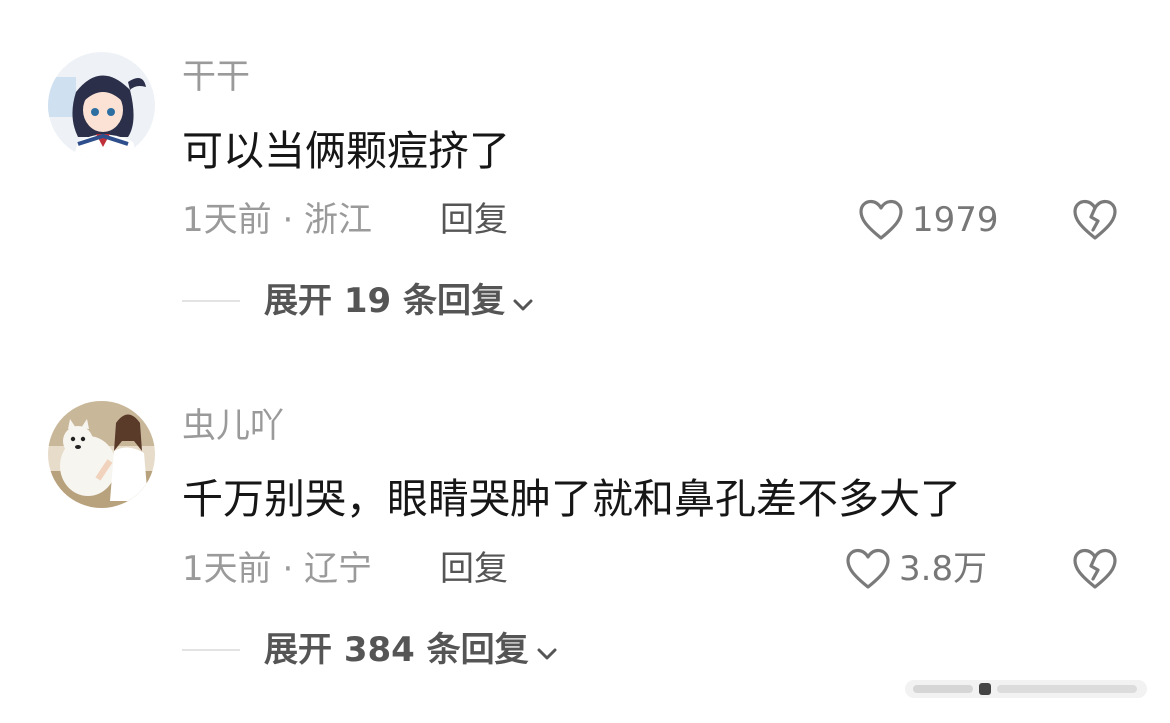  I want to click on like-button: 1979, so click(928, 220).